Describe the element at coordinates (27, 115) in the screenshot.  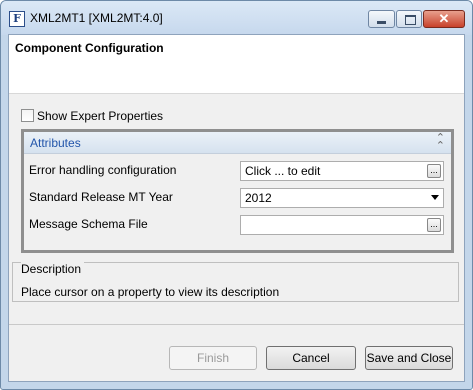
I see `show-expert-properties-checkbox` at that location.